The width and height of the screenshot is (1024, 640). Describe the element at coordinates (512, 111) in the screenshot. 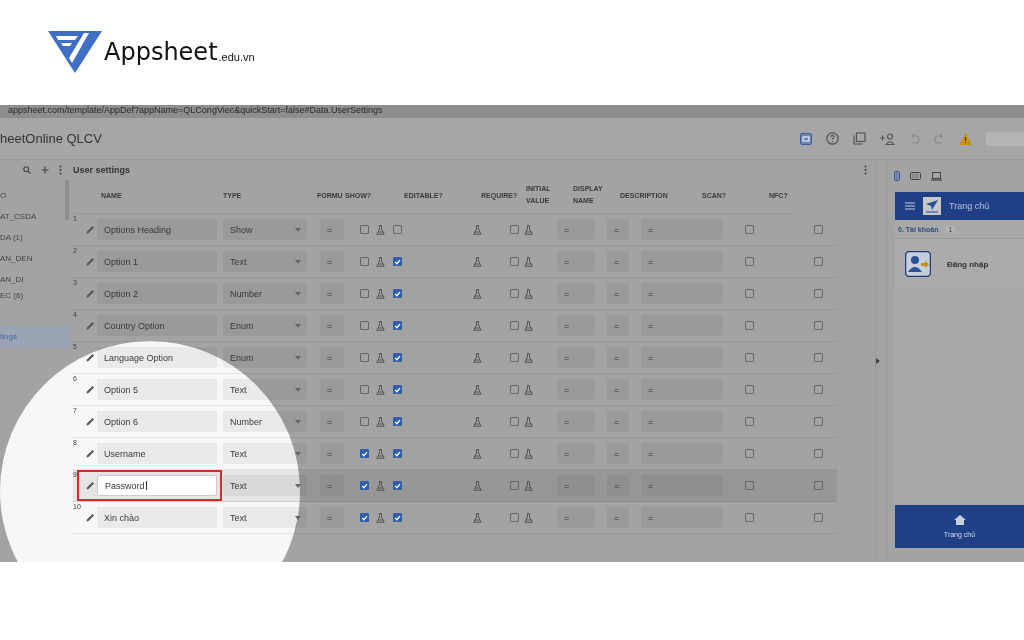

I see `url-bar: appsheet.com/template/AppDef?appName=QLCongViec&quickStart=false#Data.UserSettings` at that location.